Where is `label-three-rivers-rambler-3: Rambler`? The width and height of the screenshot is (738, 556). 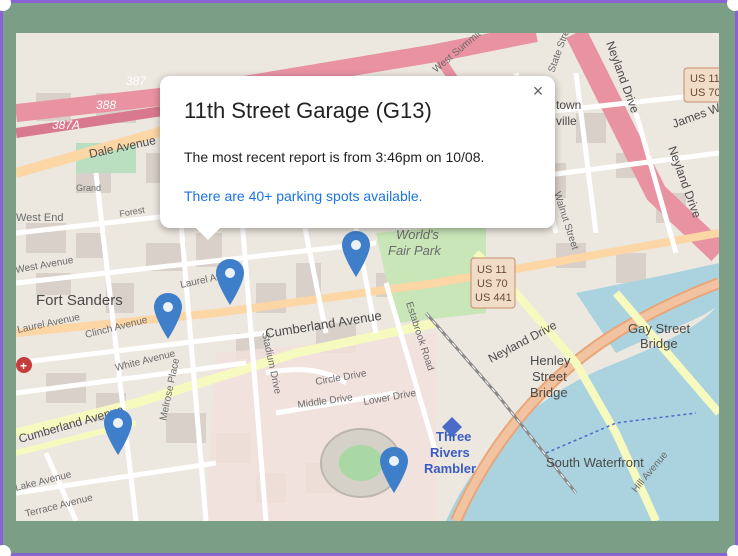
label-three-rivers-rambler-3: Rambler is located at coordinates (450, 468).